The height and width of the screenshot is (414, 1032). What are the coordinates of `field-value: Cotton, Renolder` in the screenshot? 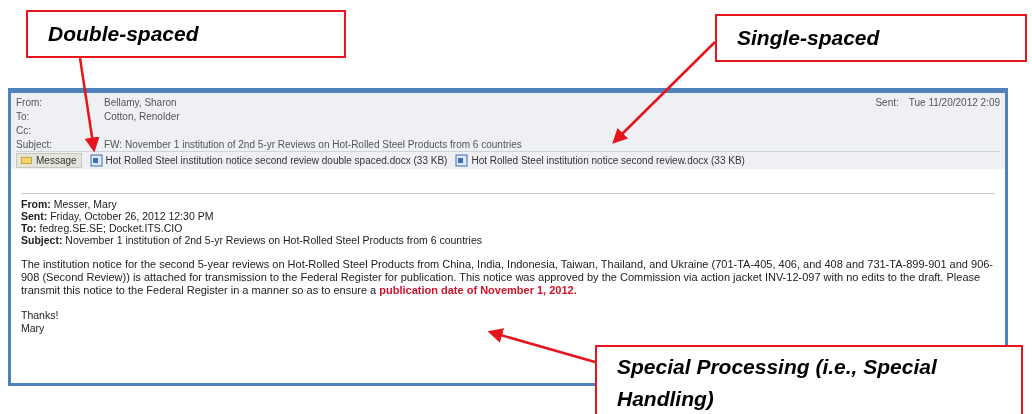 It's located at (142, 116).